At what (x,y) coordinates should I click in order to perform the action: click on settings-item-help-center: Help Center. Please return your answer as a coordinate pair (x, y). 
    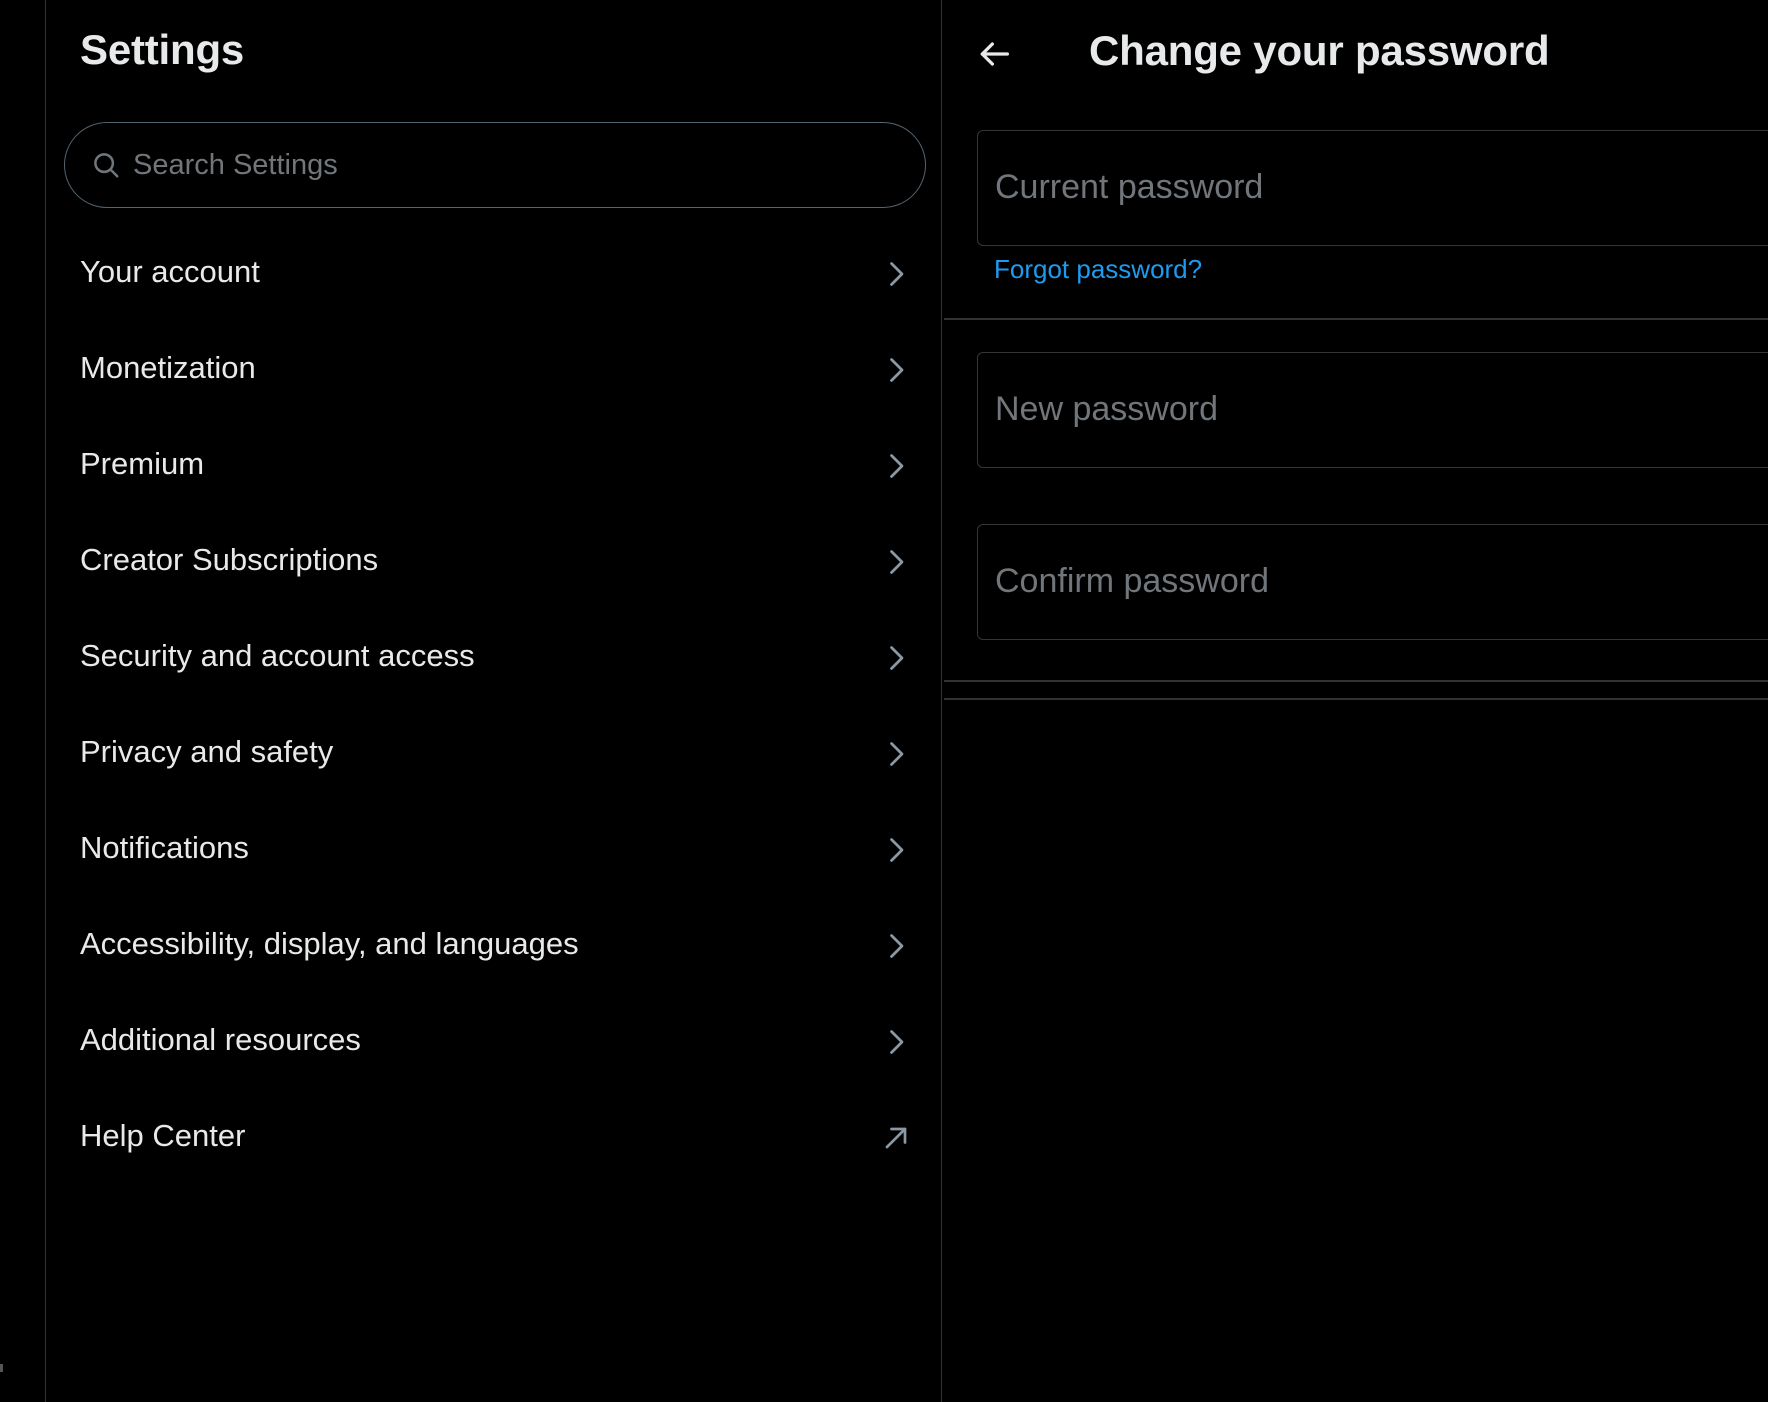
    Looking at the image, I should click on (493, 1138).